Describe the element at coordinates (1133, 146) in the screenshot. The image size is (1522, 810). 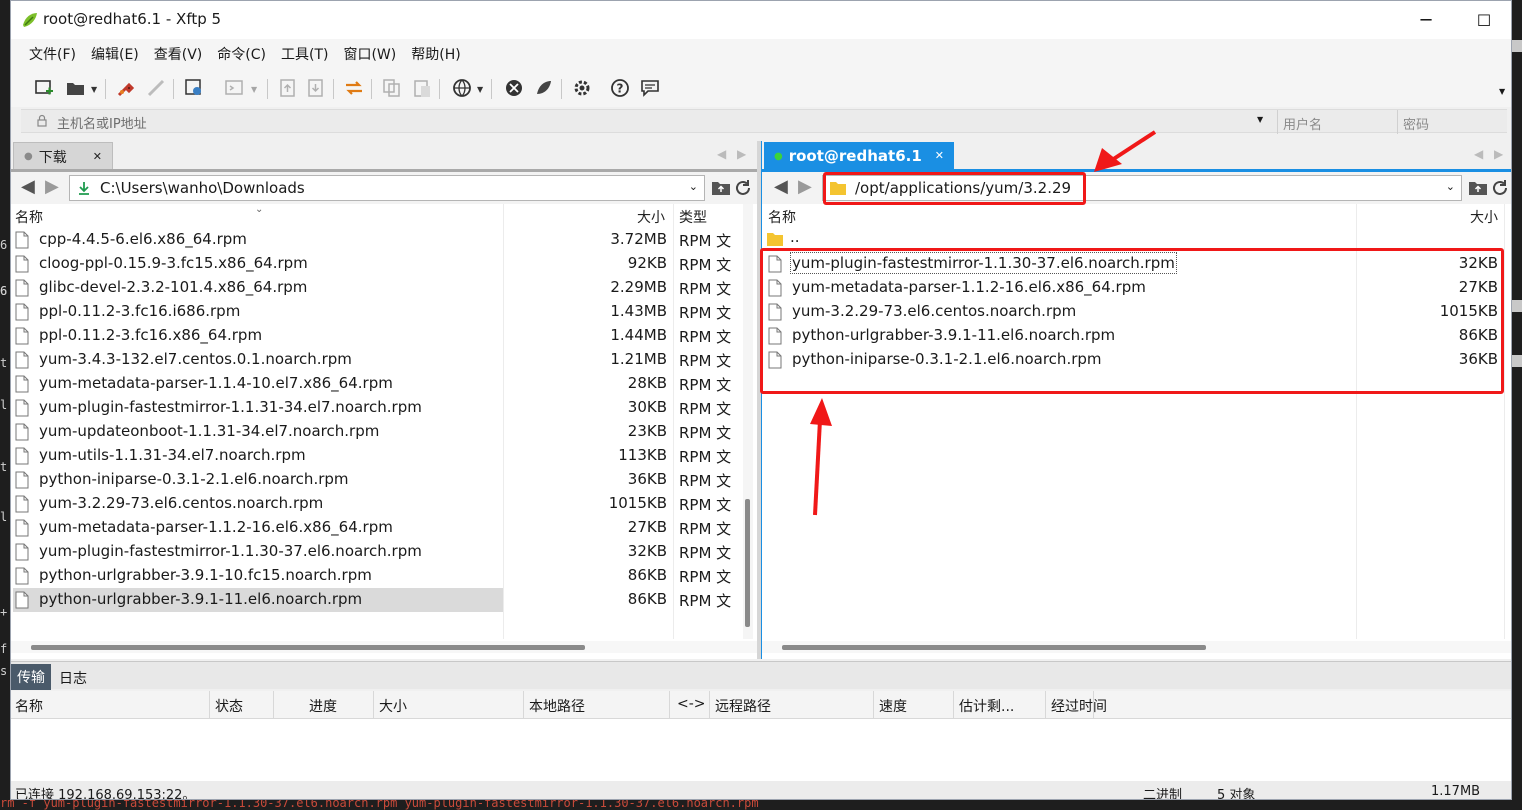
I see `annotation-arrow-to-path` at that location.